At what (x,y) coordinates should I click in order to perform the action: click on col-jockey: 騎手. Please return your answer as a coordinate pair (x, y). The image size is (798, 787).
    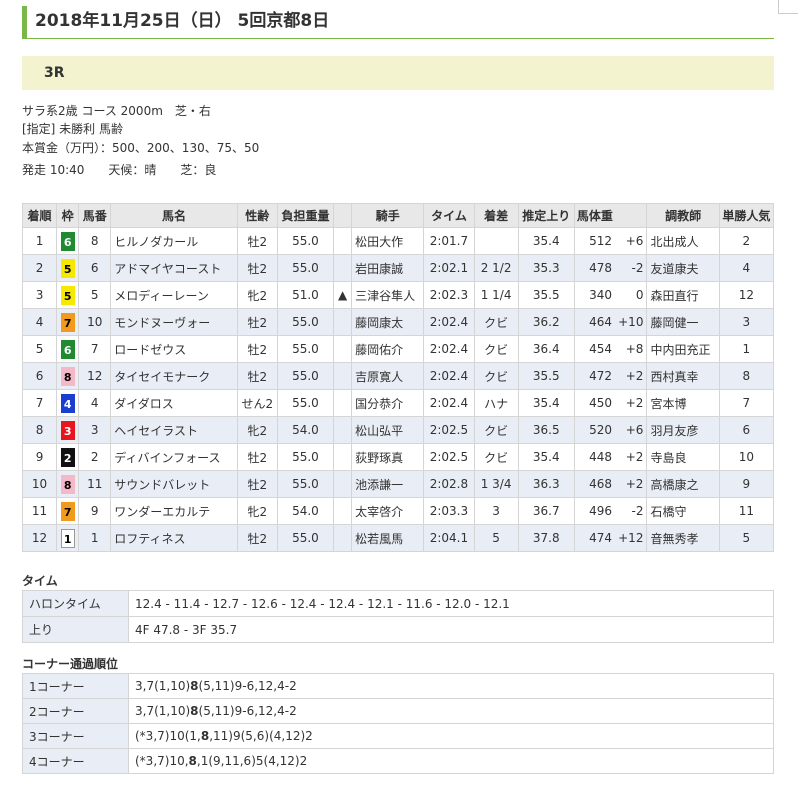
    Looking at the image, I should click on (388, 215).